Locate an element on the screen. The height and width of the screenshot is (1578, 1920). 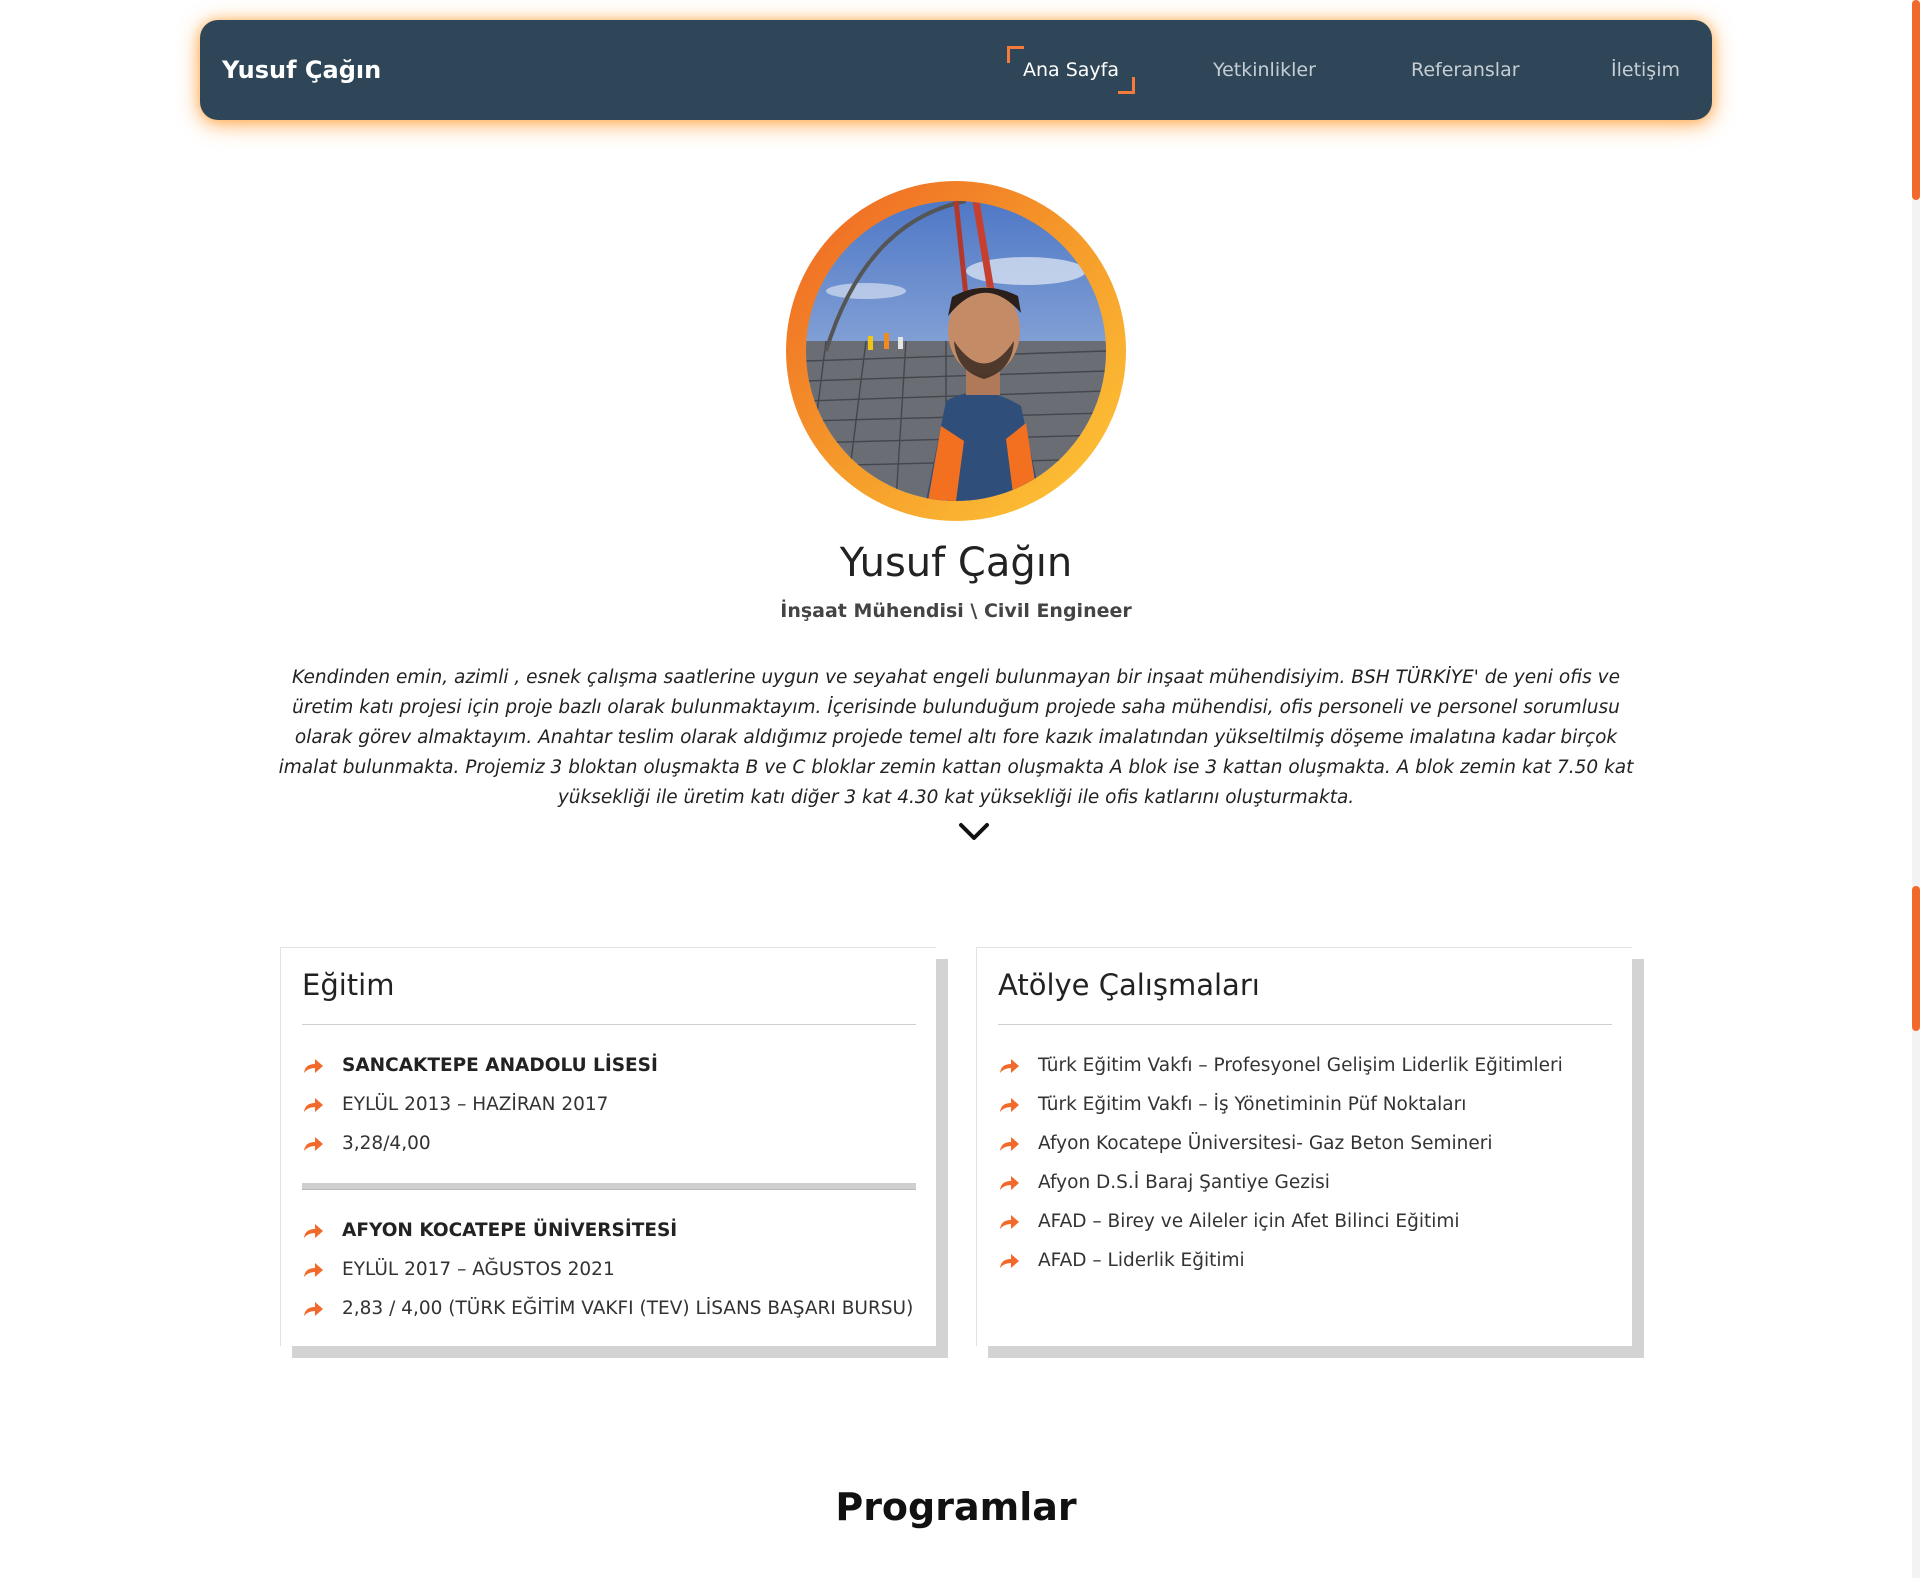
school-name: AFYON KOCATEPE ÜNİVERSİTESİ is located at coordinates (510, 1230).